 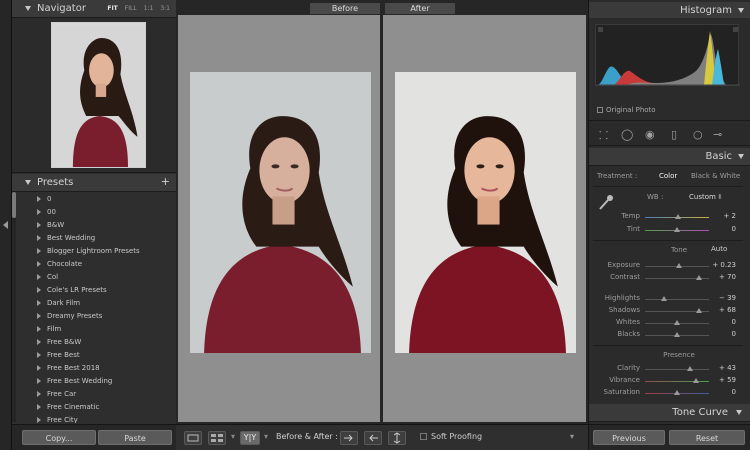 I want to click on yy-view-button: Y|Y, so click(x=250, y=438).